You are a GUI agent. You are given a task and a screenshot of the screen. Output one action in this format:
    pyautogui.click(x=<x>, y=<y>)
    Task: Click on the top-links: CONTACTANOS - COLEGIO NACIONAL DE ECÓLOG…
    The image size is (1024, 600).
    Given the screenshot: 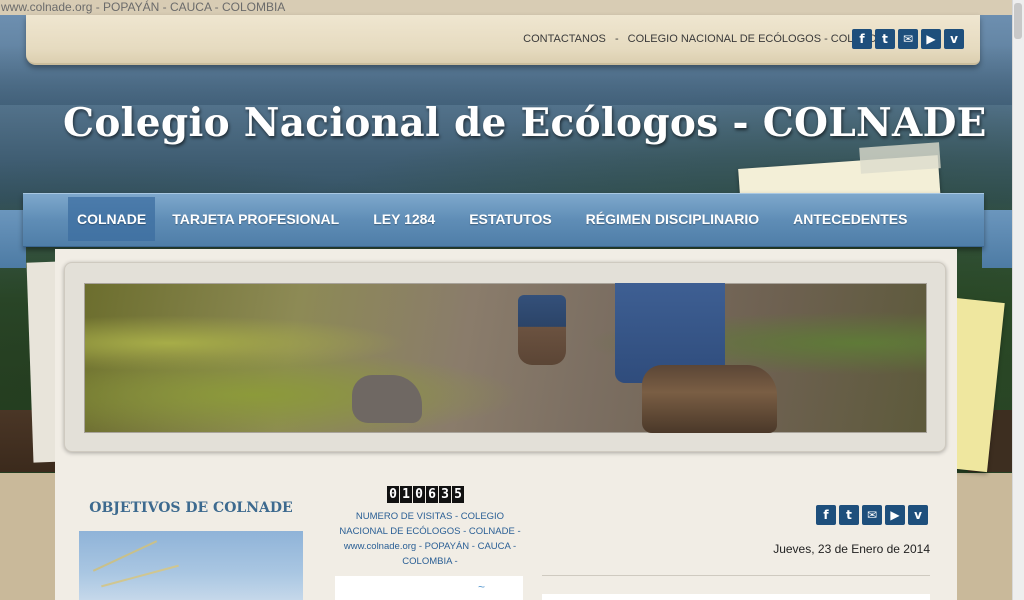 What is the action you would take?
    pyautogui.click(x=703, y=39)
    